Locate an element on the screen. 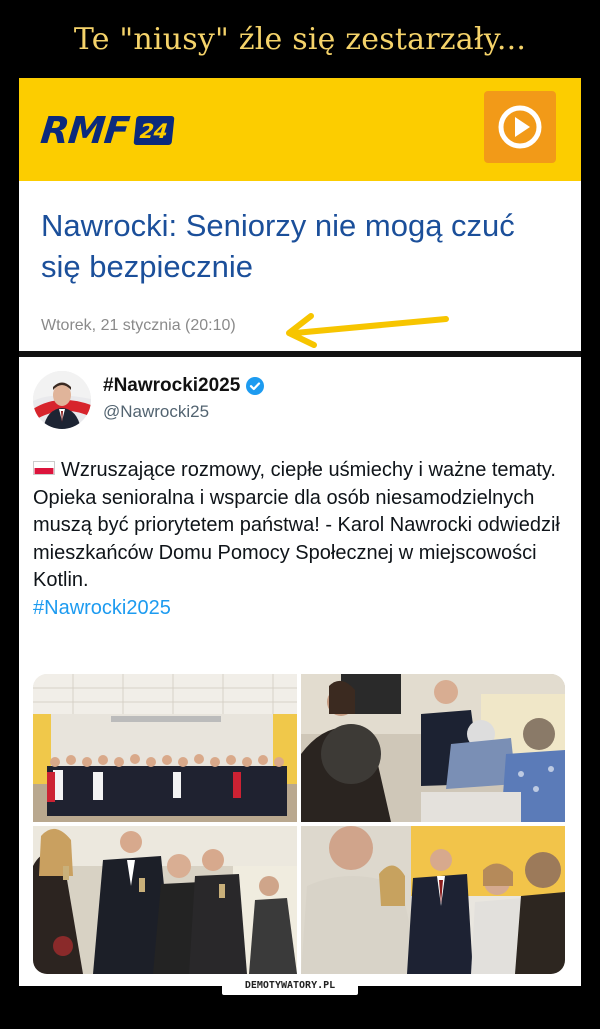 This screenshot has width=600, height=1029. play-button is located at coordinates (520, 127).